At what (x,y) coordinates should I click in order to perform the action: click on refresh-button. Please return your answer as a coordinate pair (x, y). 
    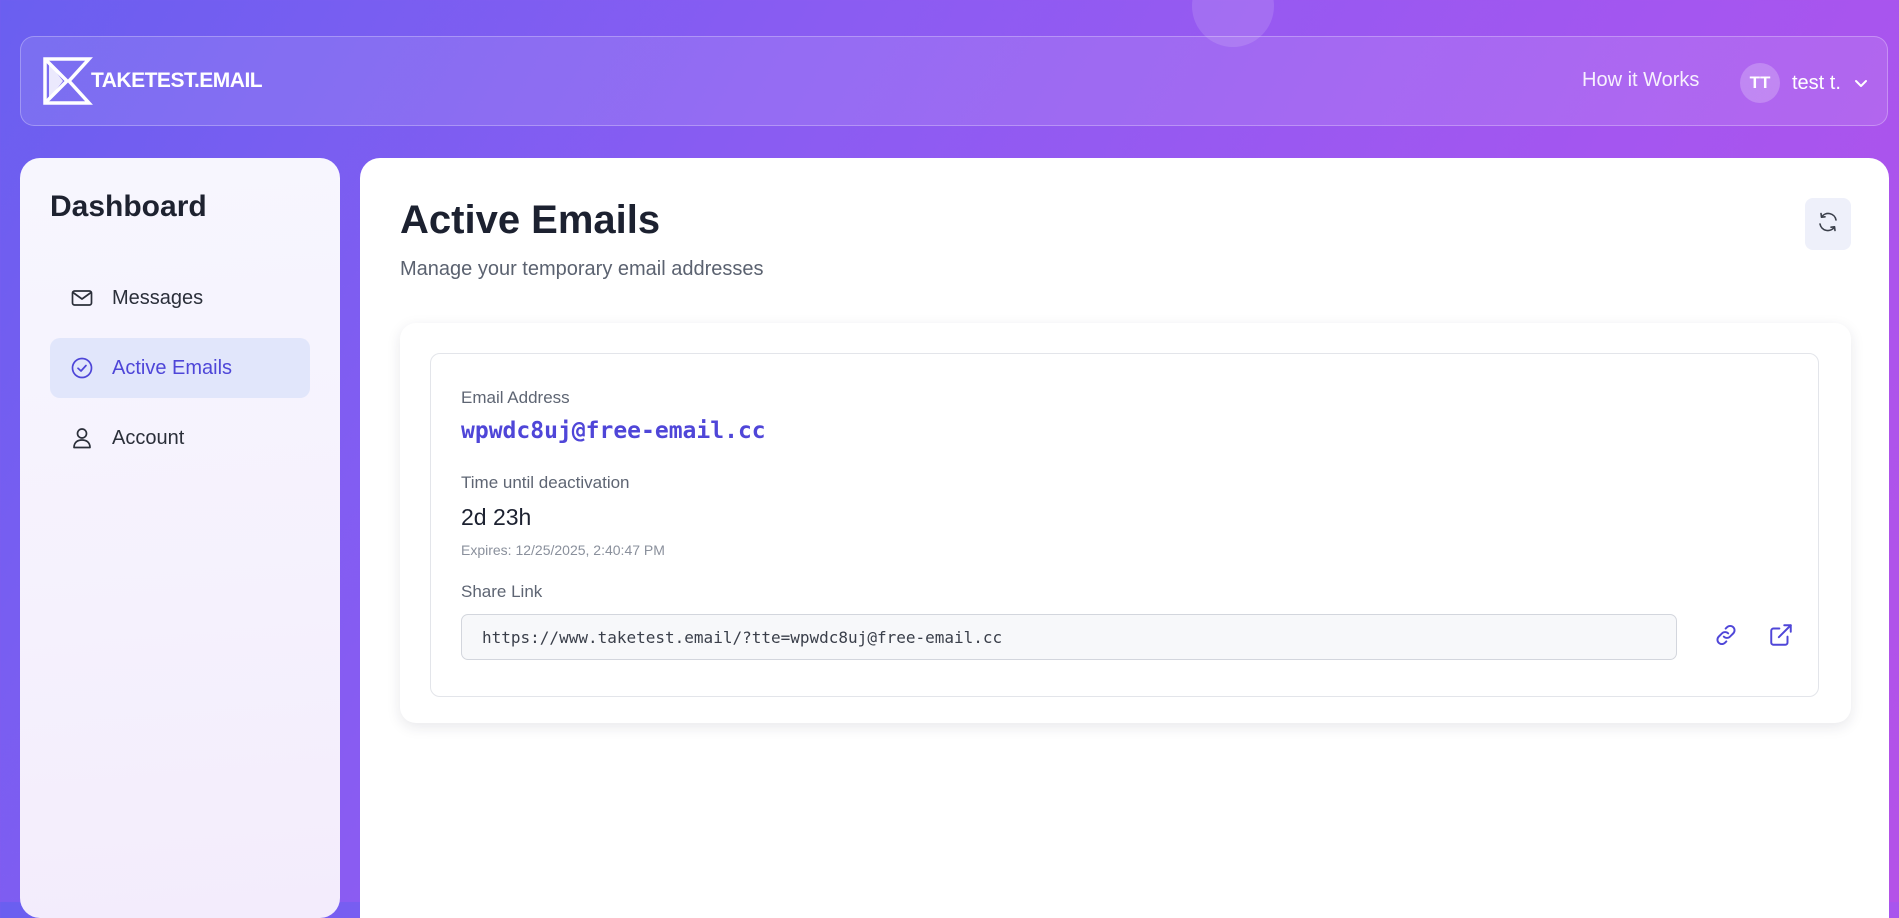
    Looking at the image, I should click on (1828, 224).